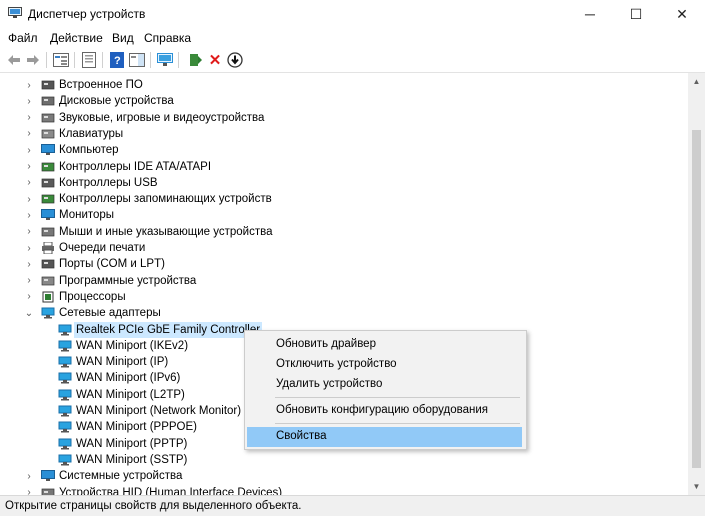 Image resolution: width=705 pixels, height=516 pixels. I want to click on menu-help: Справка, so click(167, 38).